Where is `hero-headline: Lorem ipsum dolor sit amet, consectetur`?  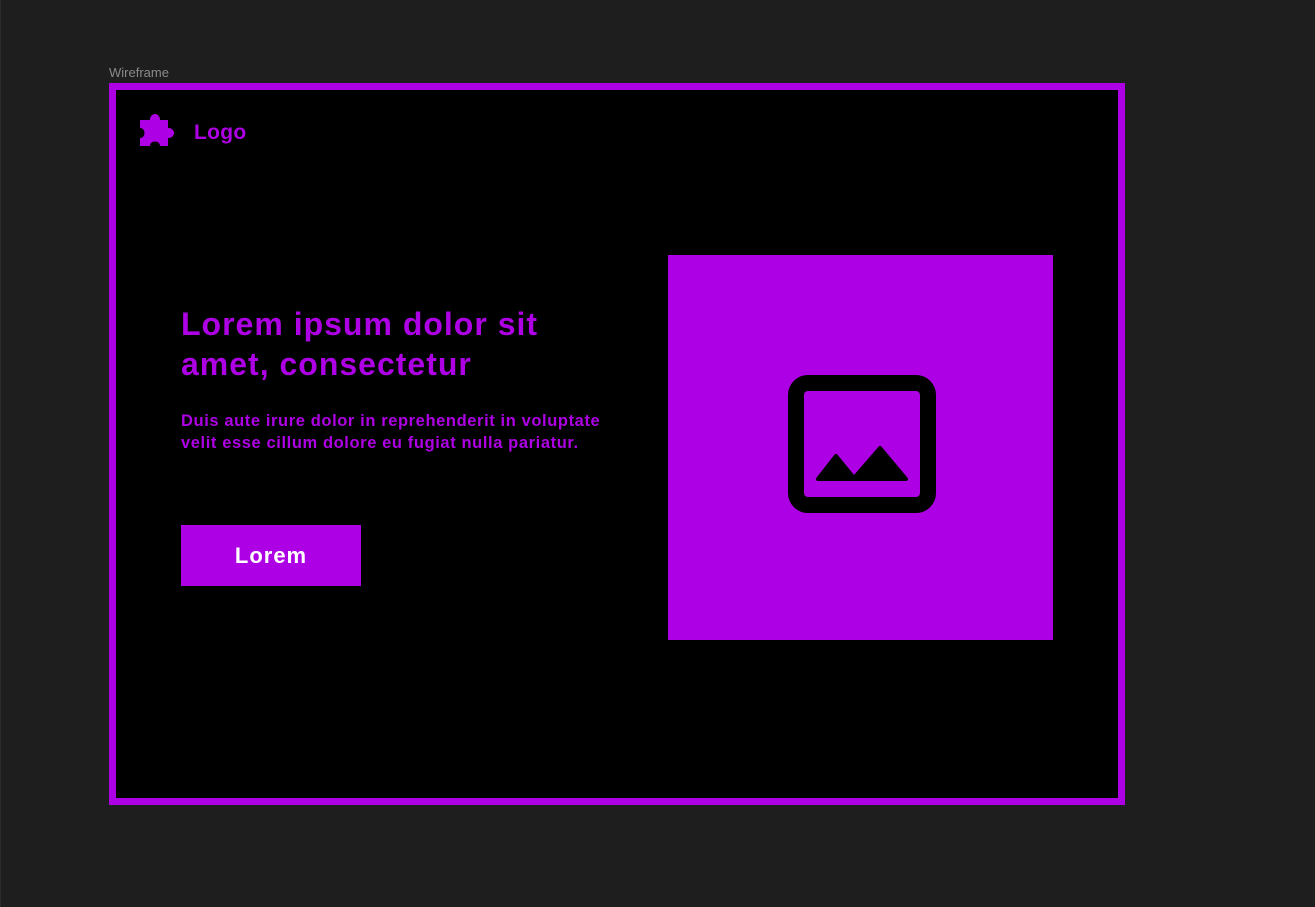
hero-headline: Lorem ipsum dolor sit amet, consectetur is located at coordinates (360, 344).